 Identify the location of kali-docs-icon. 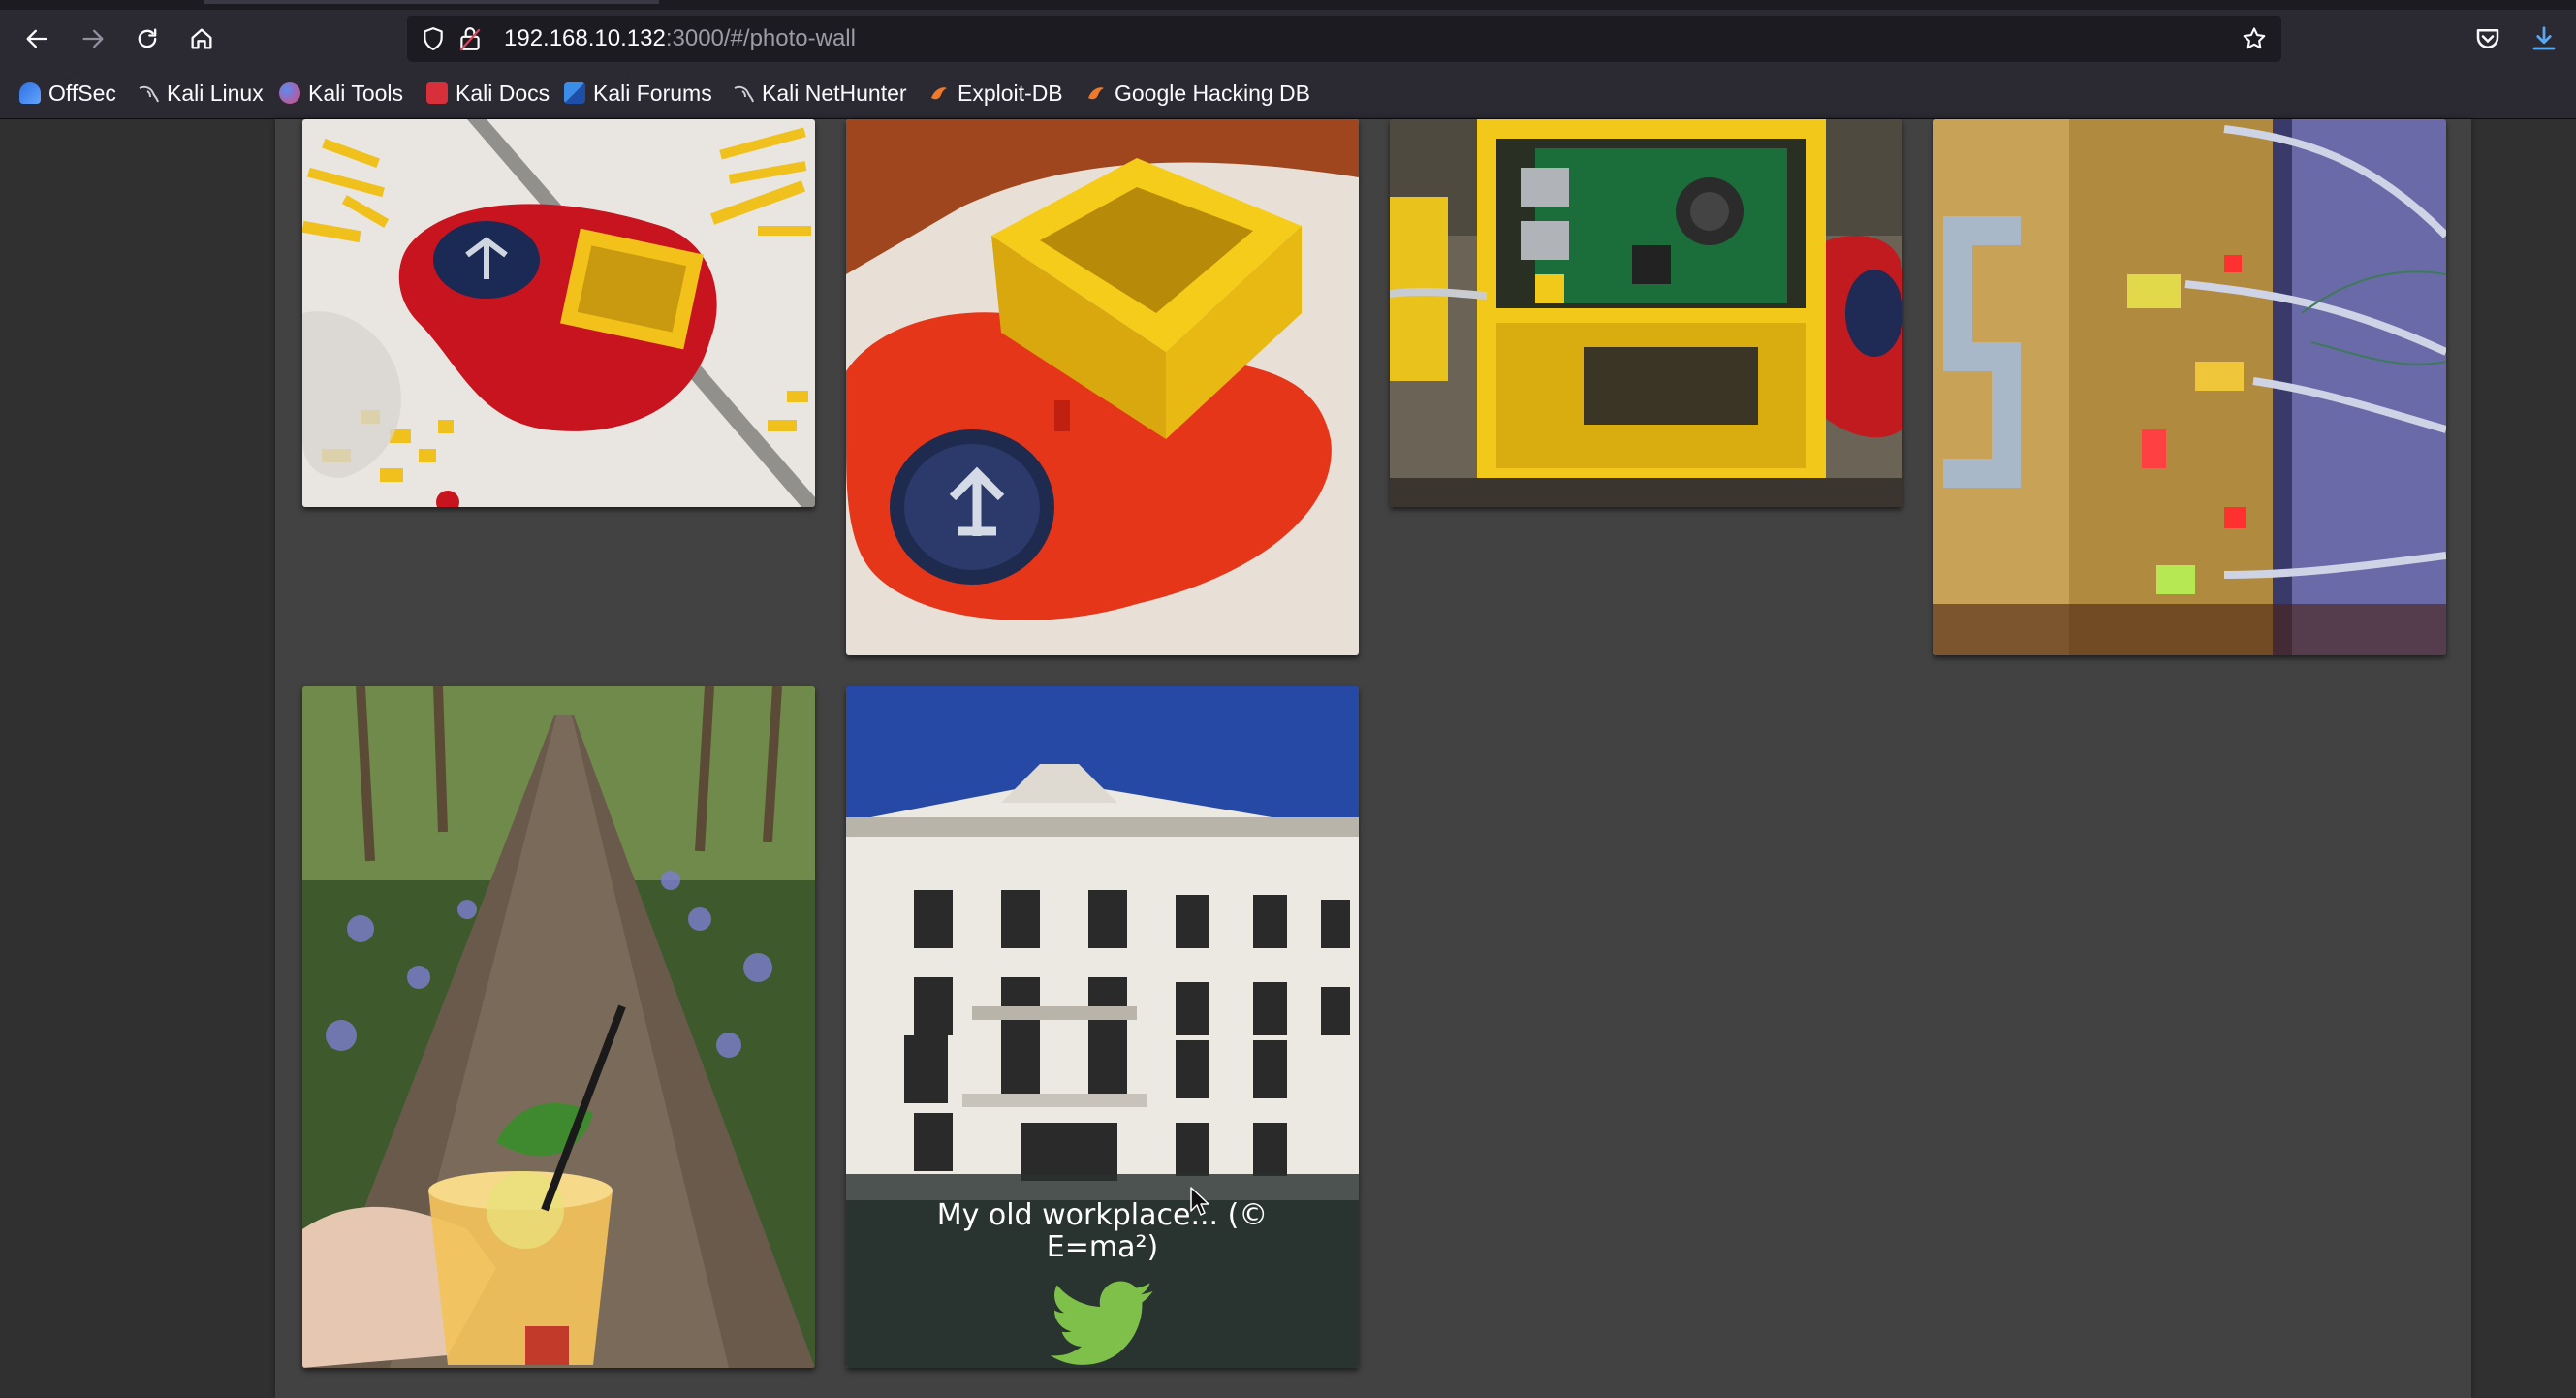
(437, 93).